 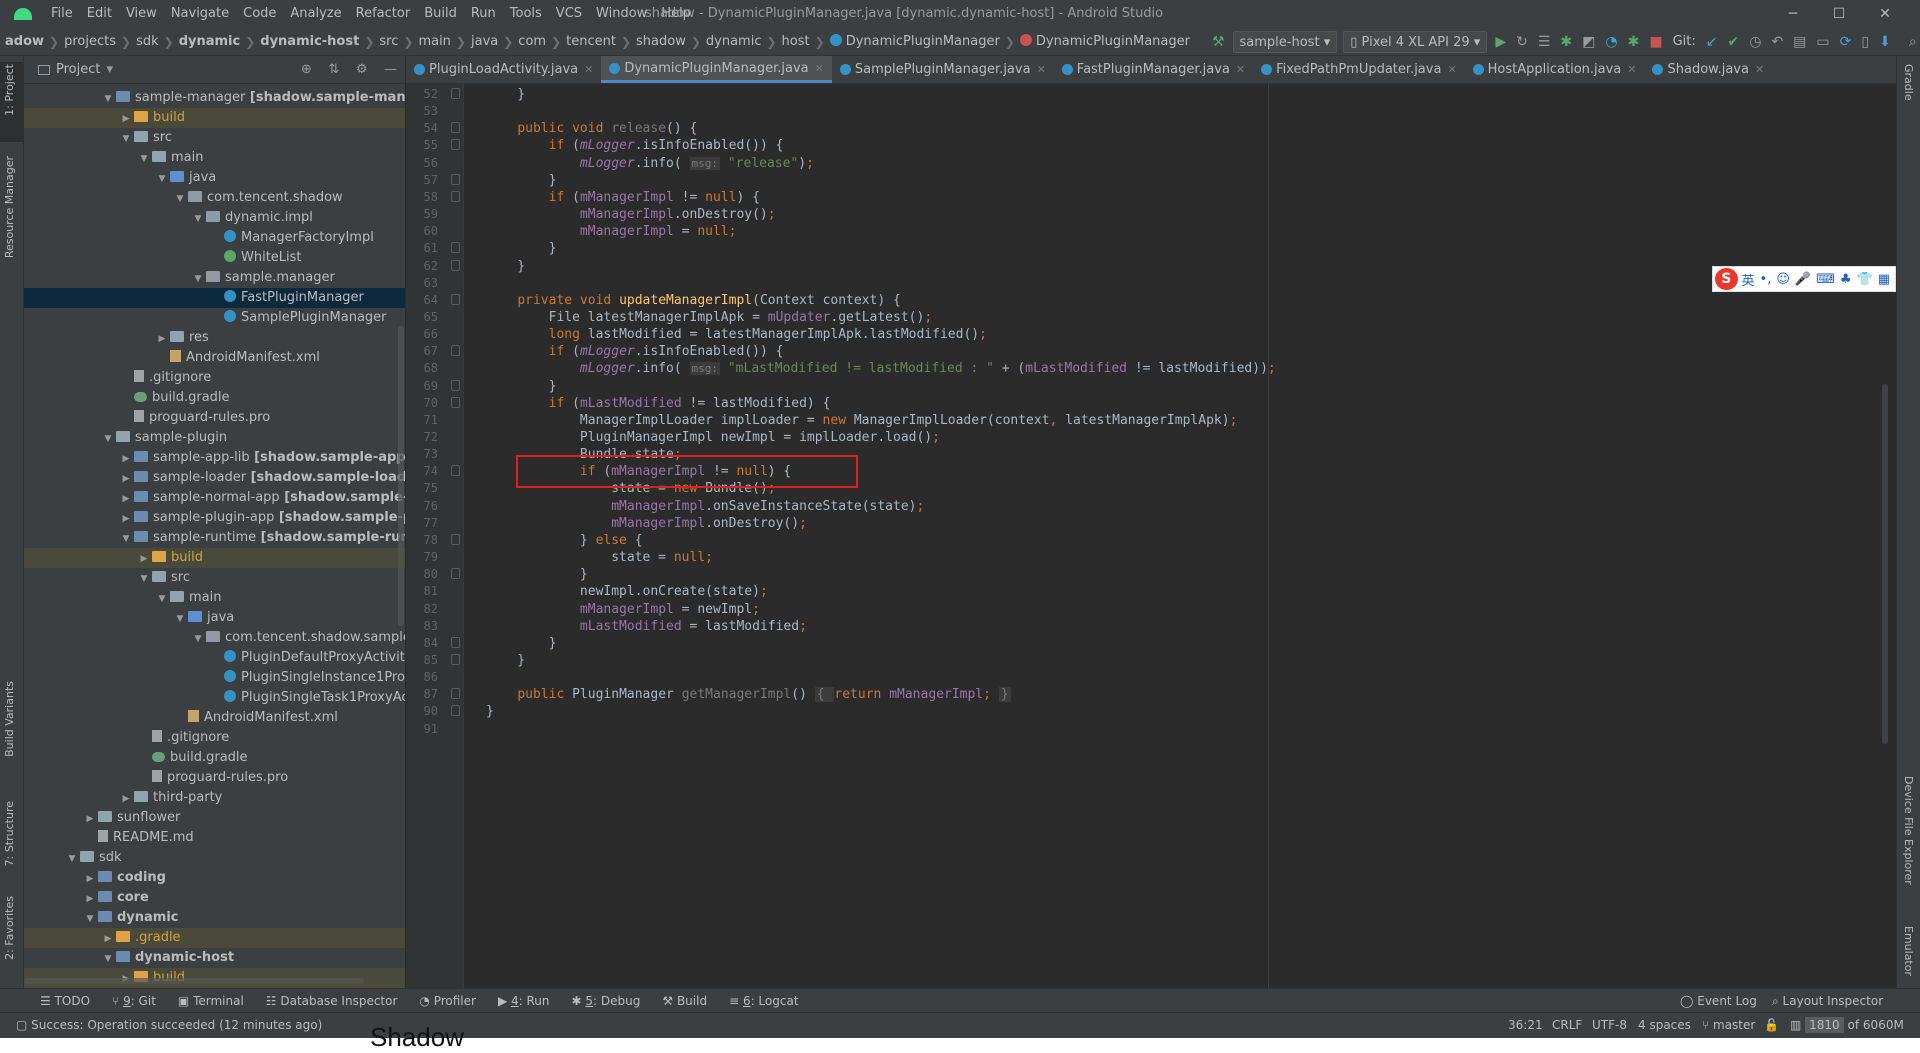 What do you see at coordinates (1825, 279) in the screenshot?
I see `ime-keyboard-icon: ⌨` at bounding box center [1825, 279].